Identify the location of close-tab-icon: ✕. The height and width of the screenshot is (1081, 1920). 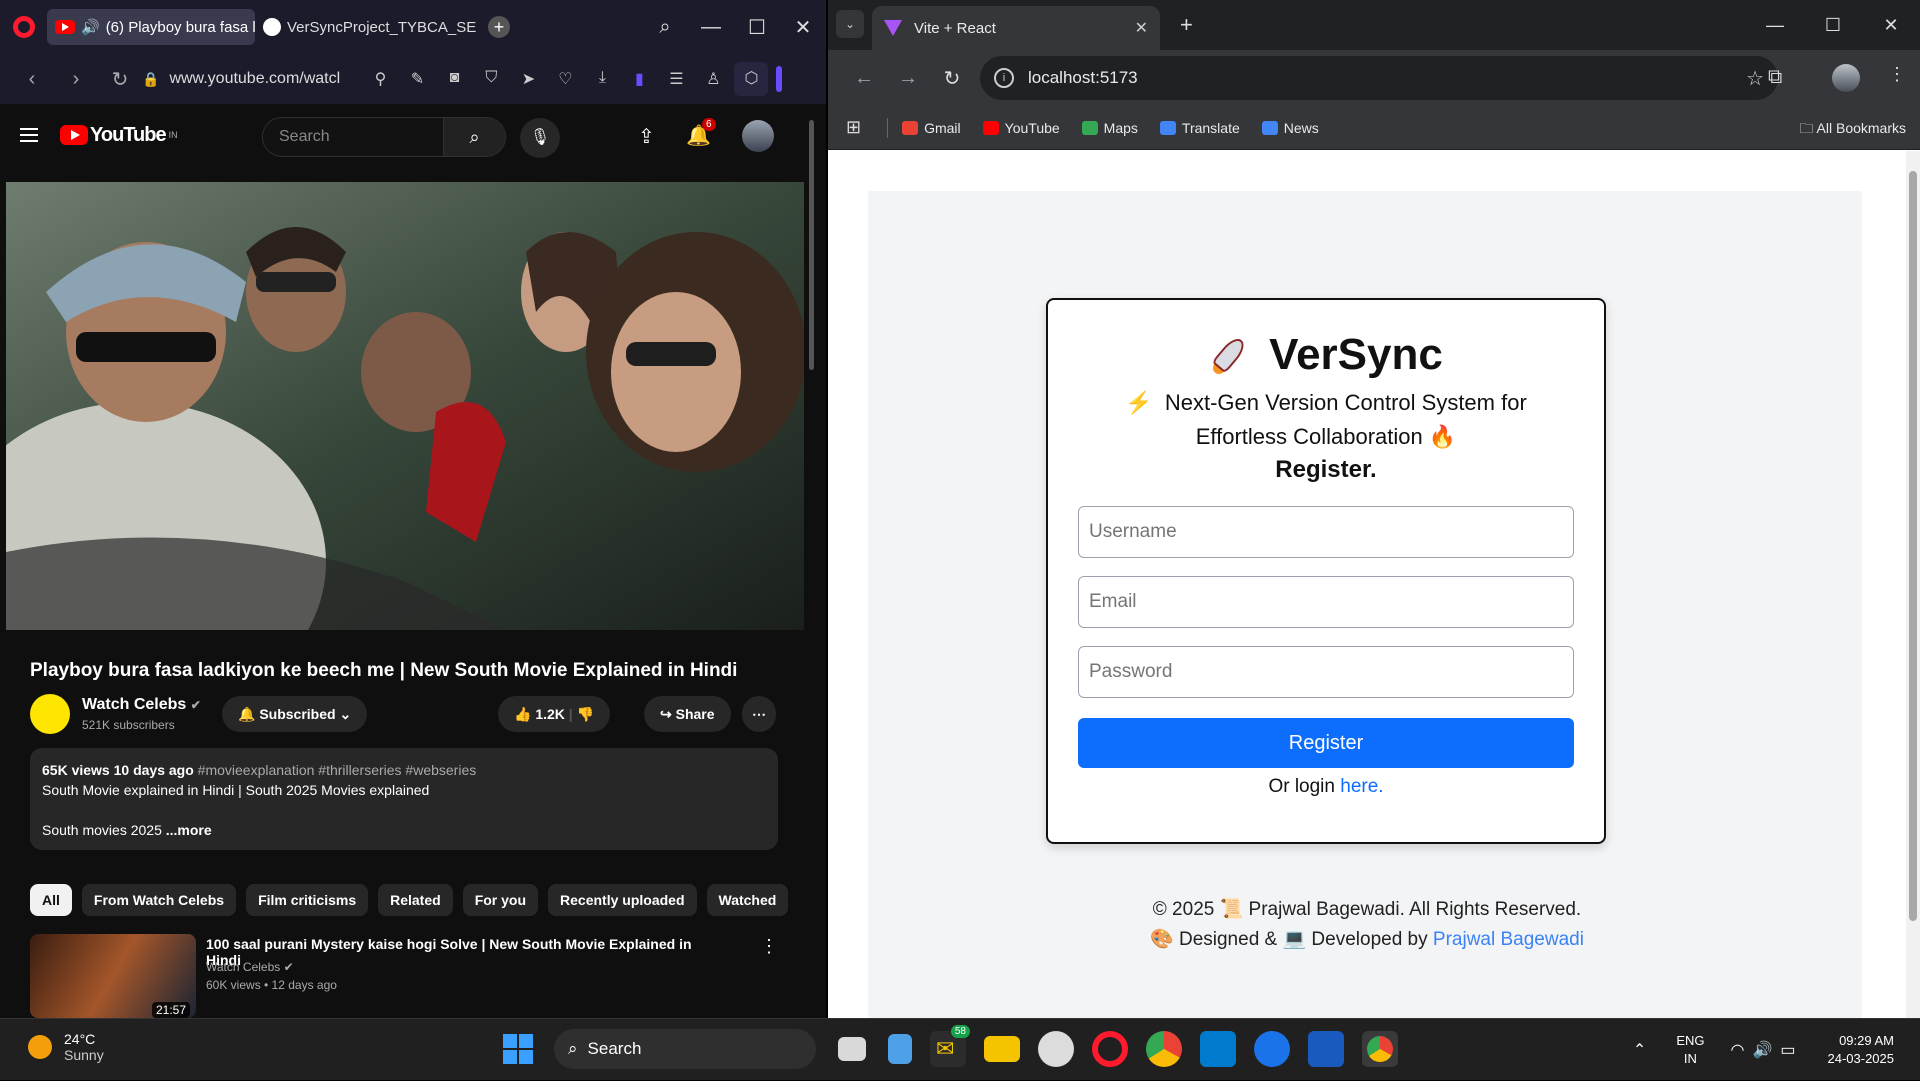
(1141, 28).